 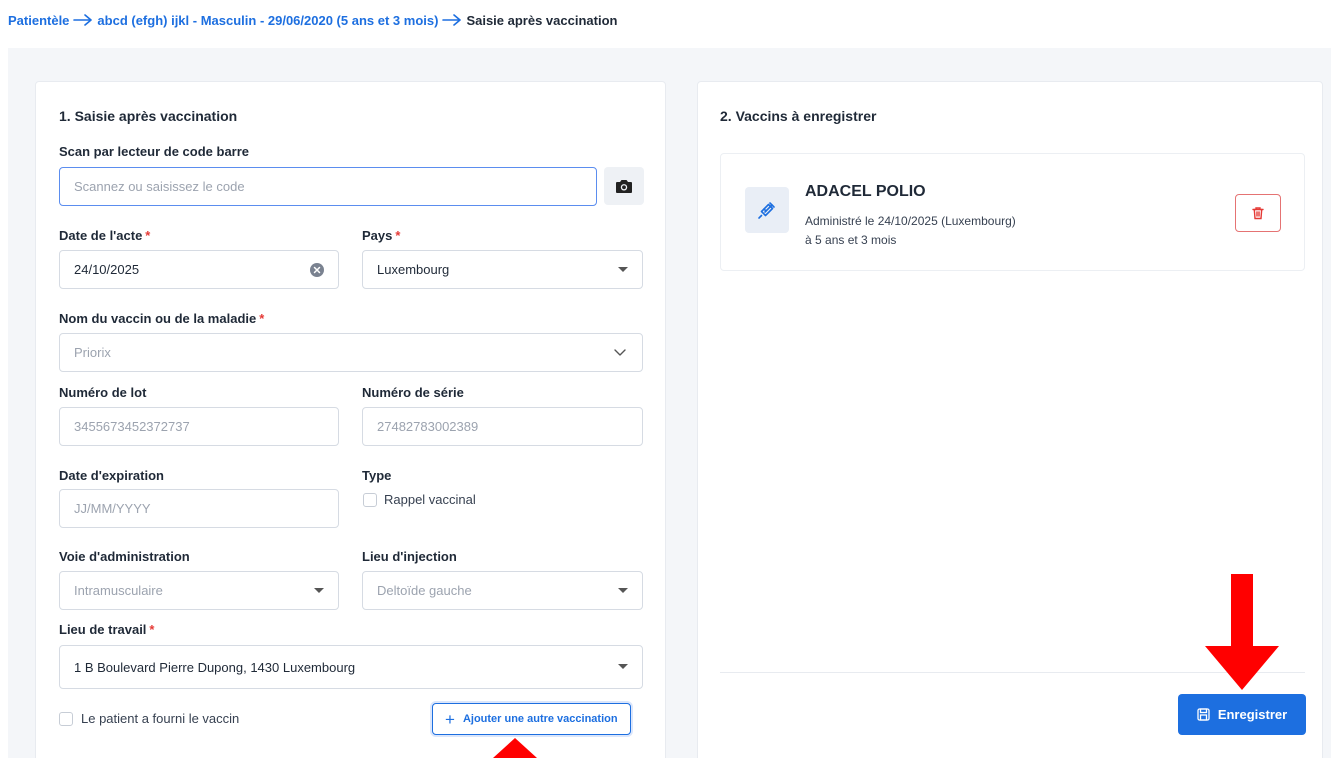 I want to click on lot-input: 3455673452372737, so click(x=199, y=426).